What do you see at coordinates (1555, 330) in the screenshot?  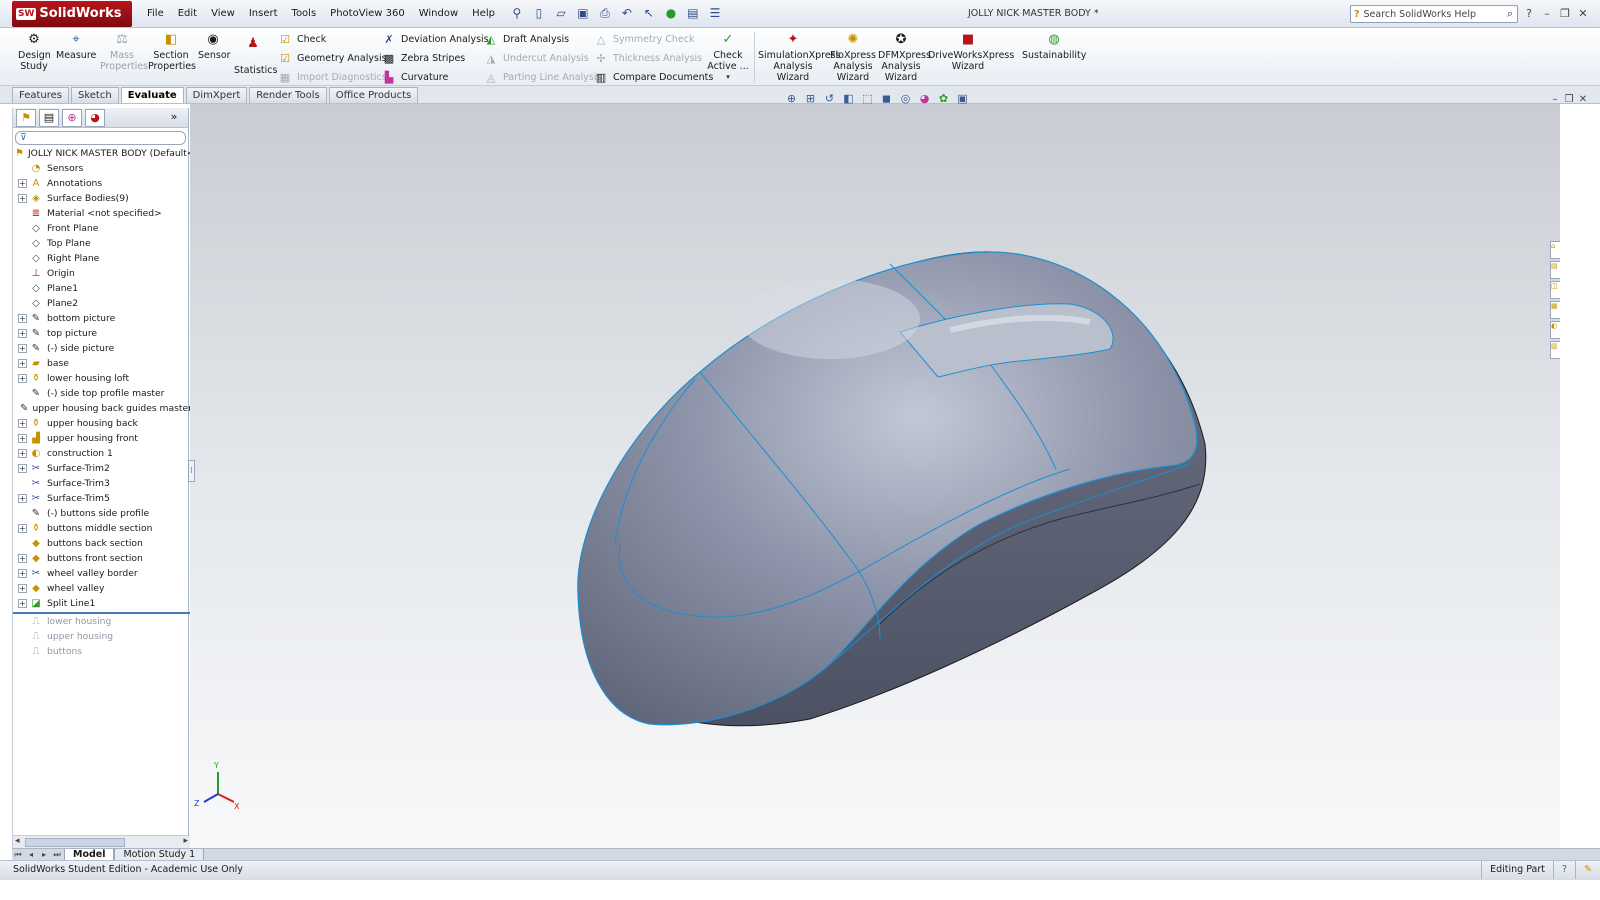 I see `task-pane-appearance-icon: ◐` at bounding box center [1555, 330].